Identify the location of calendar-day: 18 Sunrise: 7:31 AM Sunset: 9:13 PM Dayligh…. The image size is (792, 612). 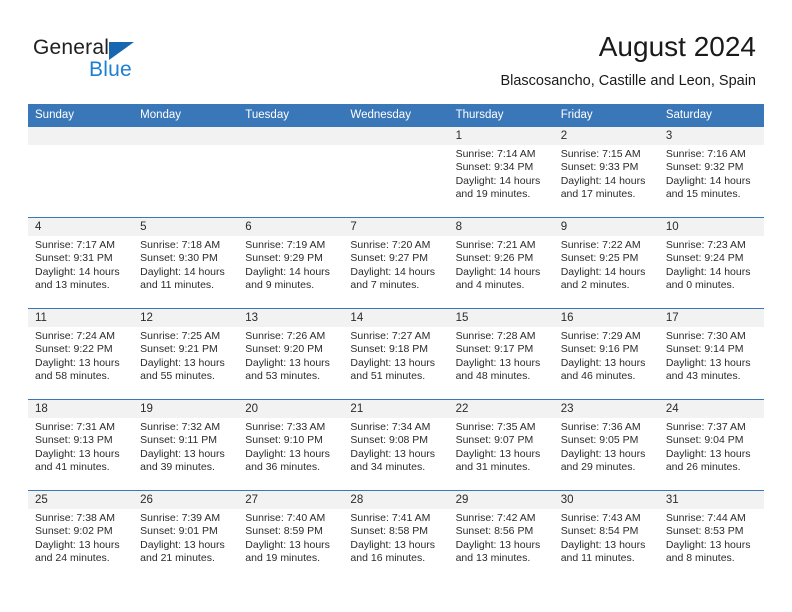
(81, 444).